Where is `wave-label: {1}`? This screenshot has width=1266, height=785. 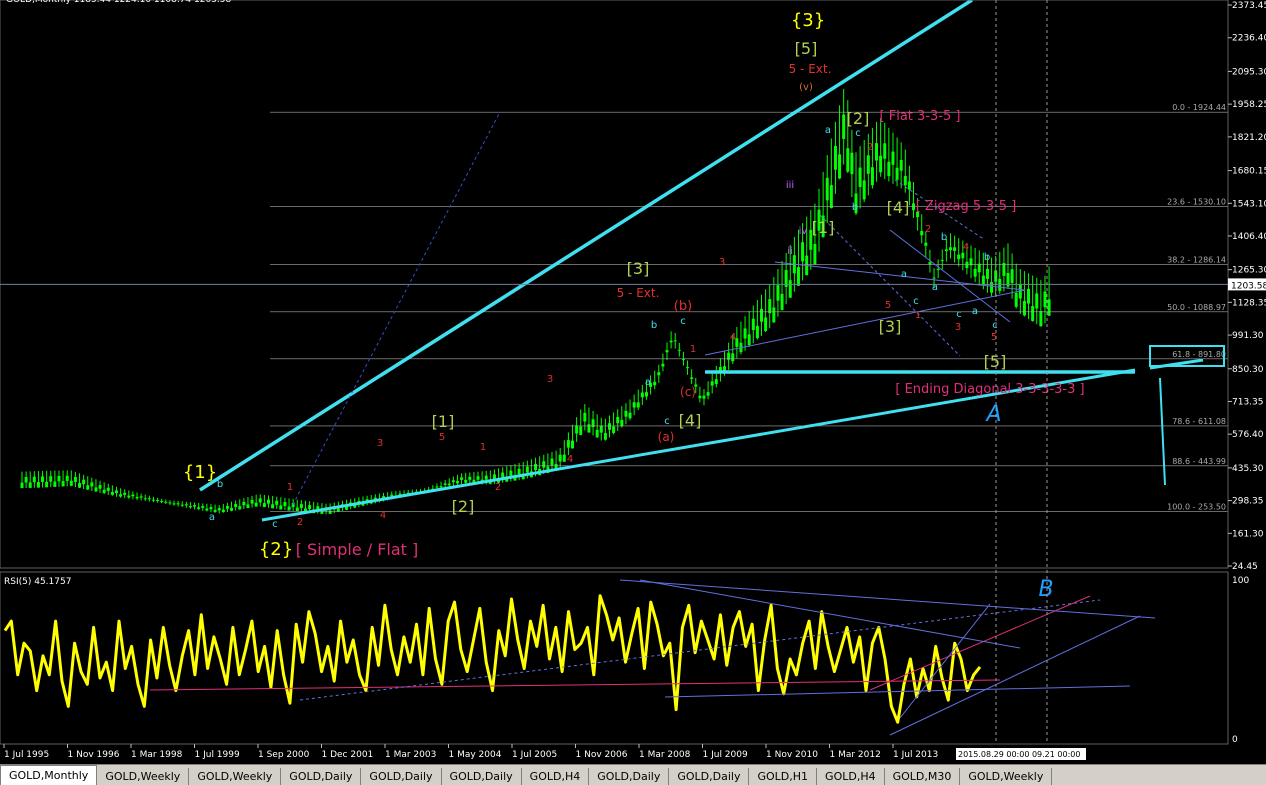 wave-label: {1} is located at coordinates (200, 472).